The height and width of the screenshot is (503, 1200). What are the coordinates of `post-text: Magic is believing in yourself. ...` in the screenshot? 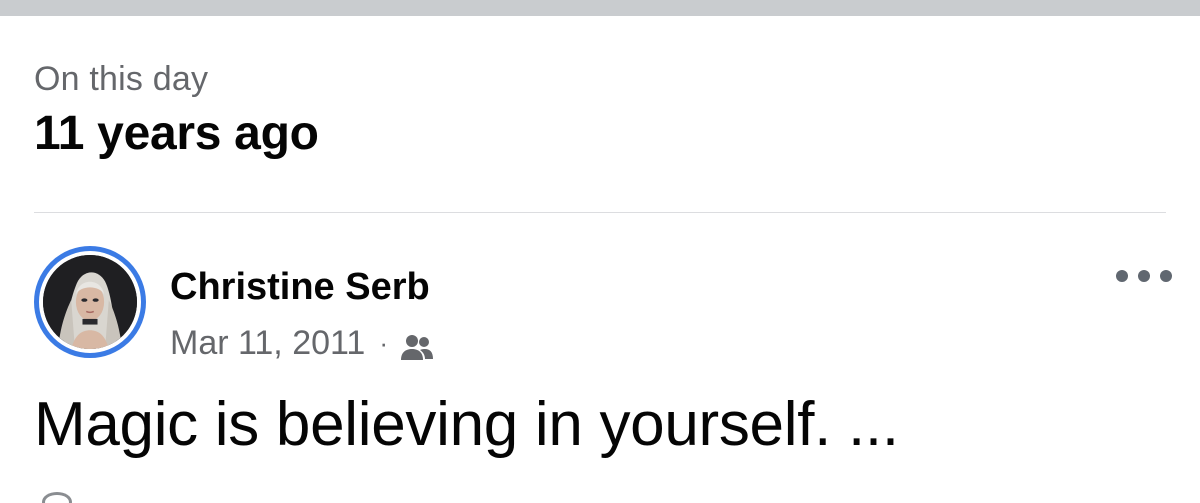 It's located at (466, 425).